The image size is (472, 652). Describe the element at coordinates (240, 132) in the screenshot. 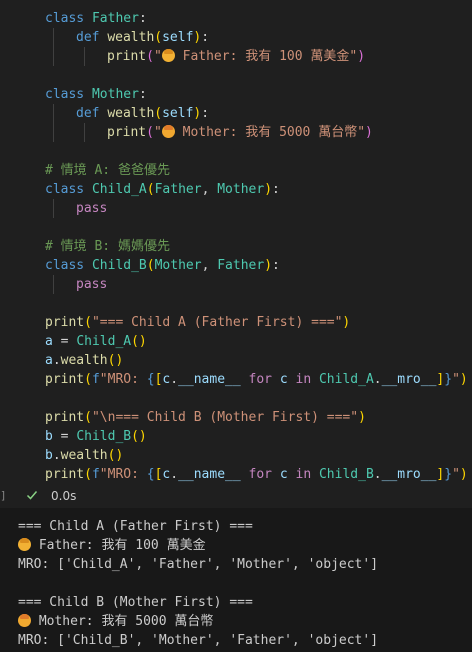

I see `code-line: print(" Mother: 我有 5000 萬台幣")` at that location.